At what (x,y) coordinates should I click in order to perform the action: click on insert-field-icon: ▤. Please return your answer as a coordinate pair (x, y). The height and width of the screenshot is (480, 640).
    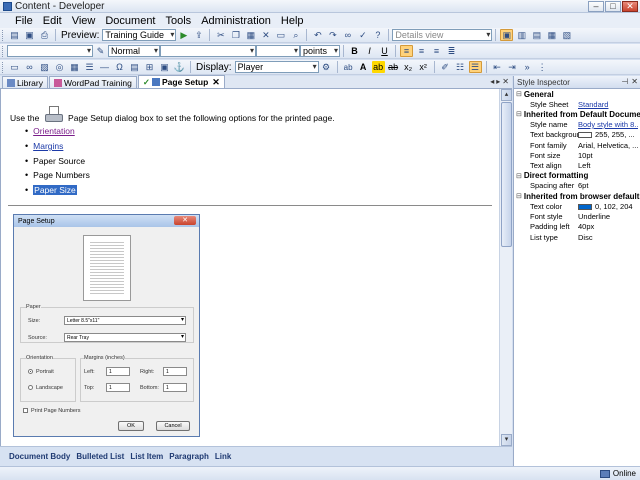
    Looking at the image, I should click on (134, 67).